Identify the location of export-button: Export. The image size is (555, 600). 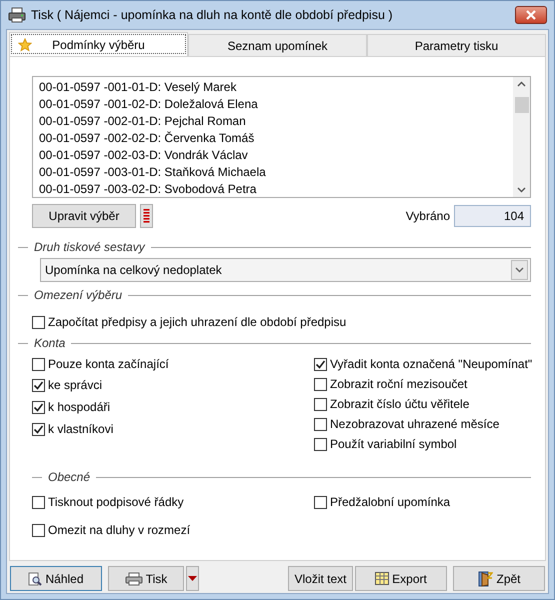
(401, 578).